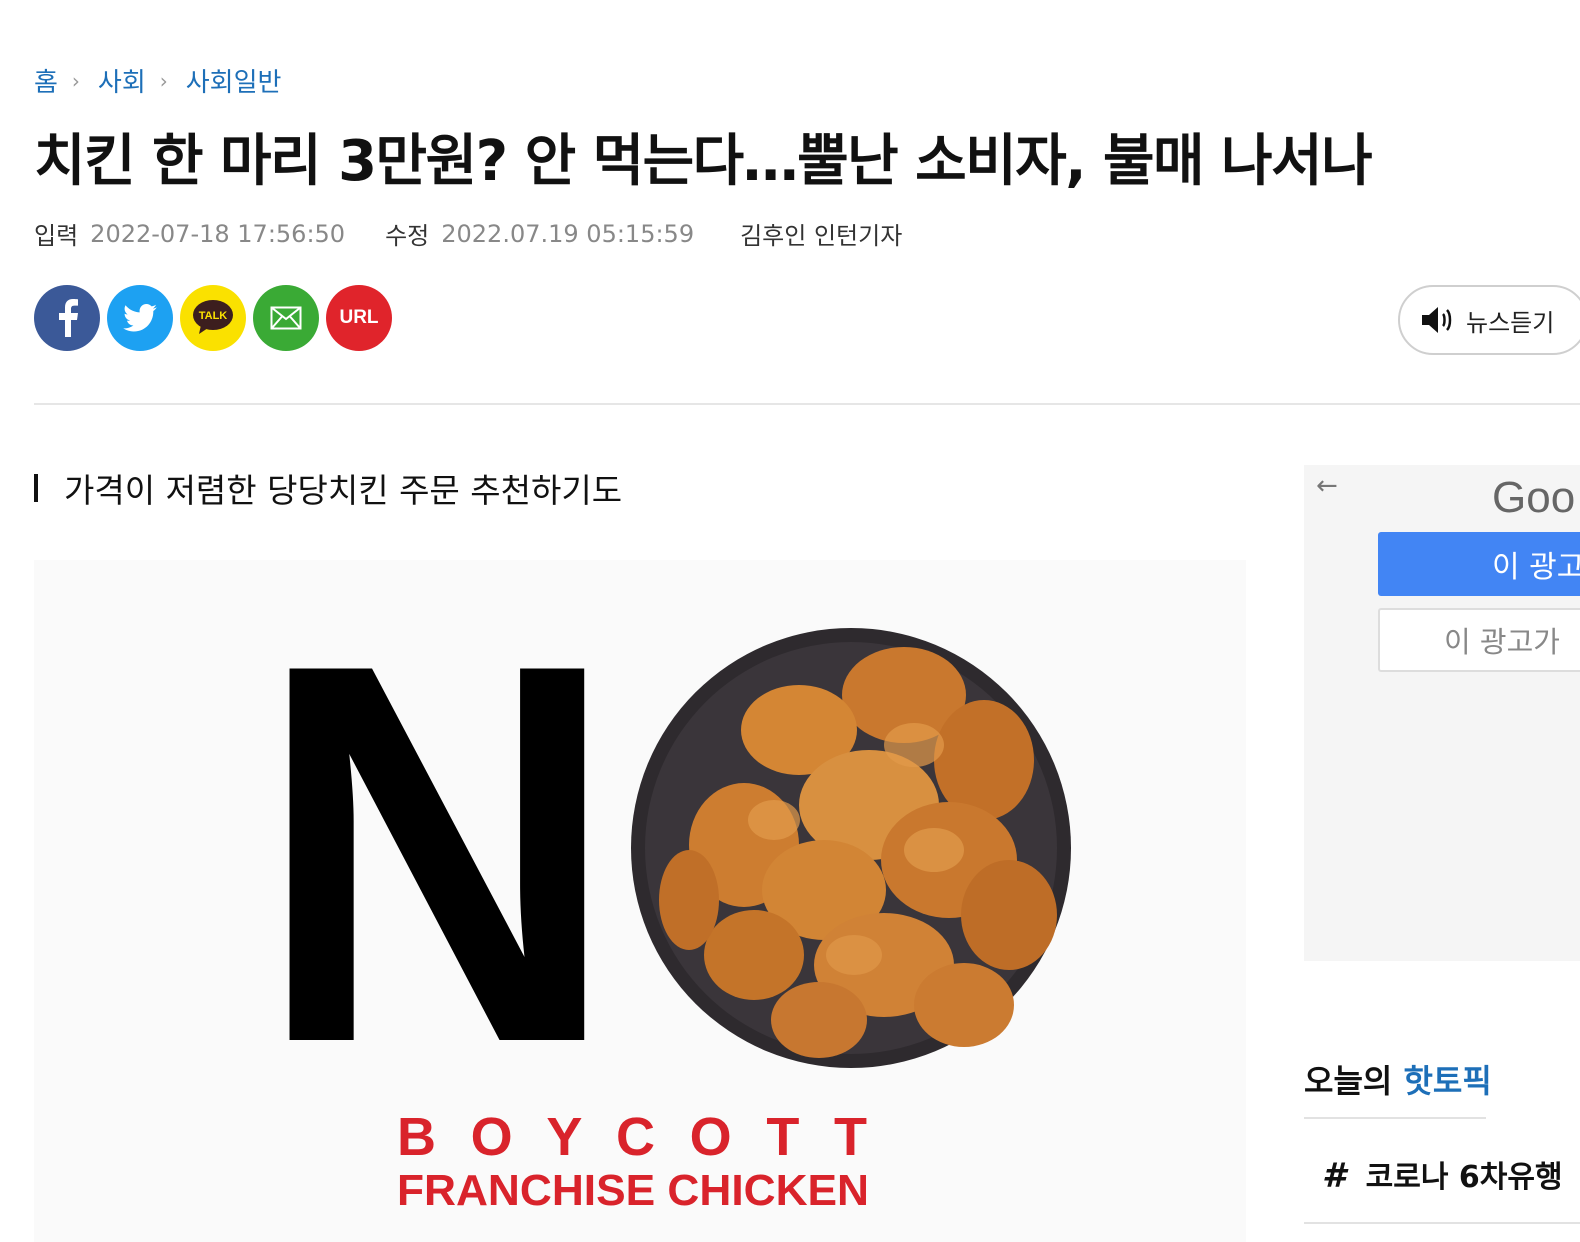 This screenshot has height=1242, width=1580. I want to click on hot-topics-title: 오늘의 핫토픽, so click(1398, 1079).